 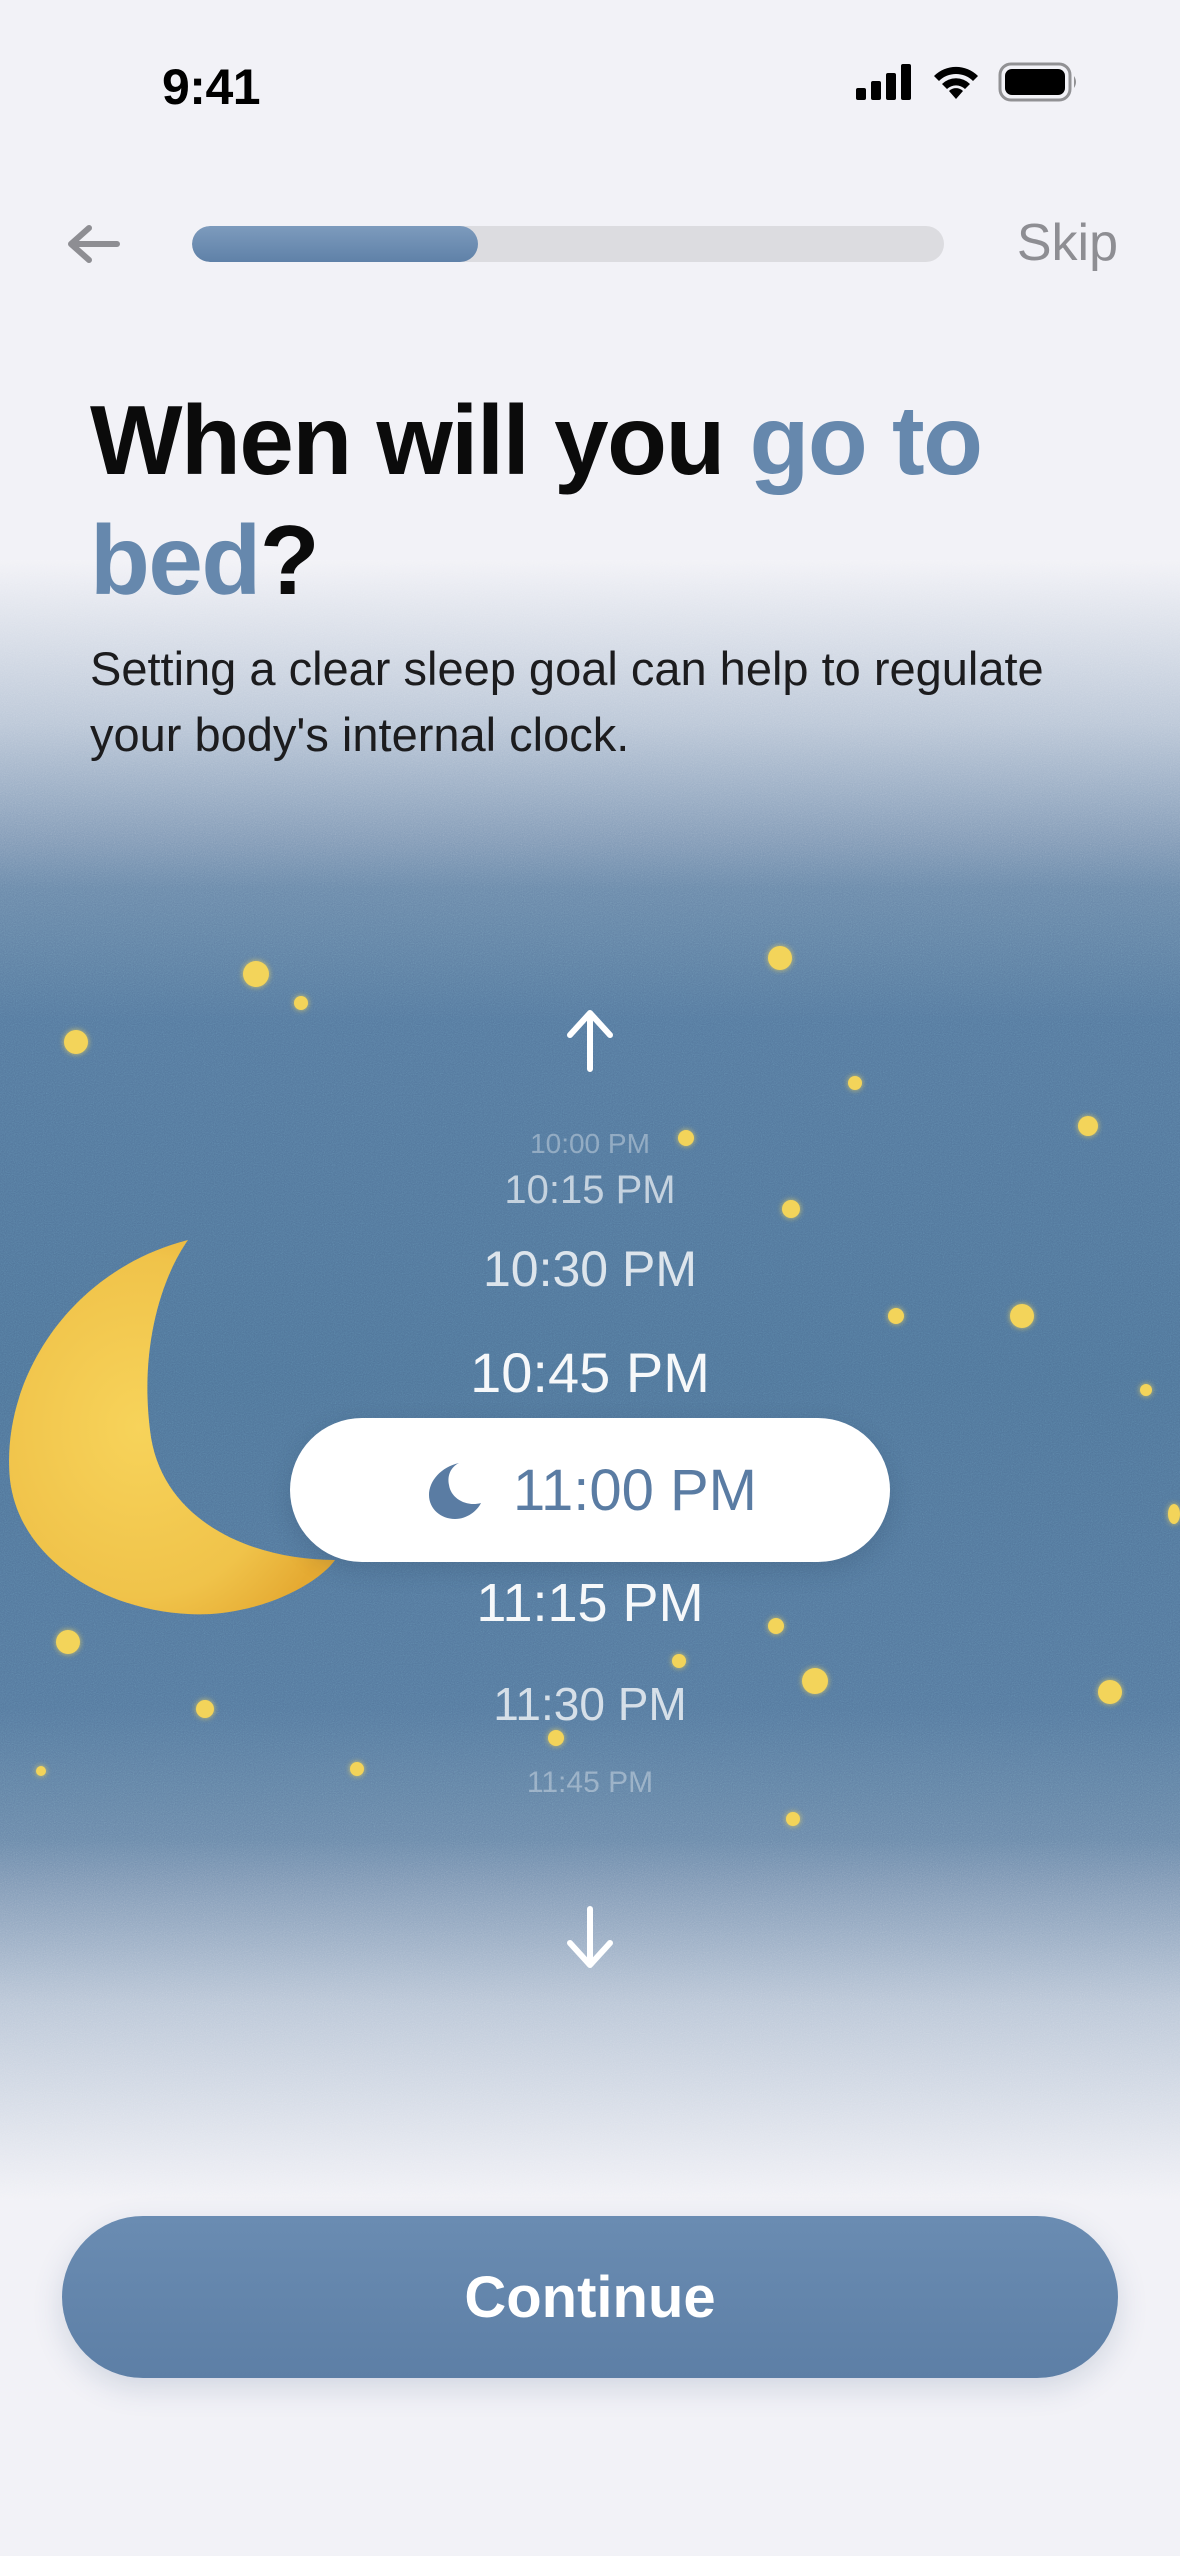 What do you see at coordinates (289, 560) in the screenshot?
I see `title-end: ?` at bounding box center [289, 560].